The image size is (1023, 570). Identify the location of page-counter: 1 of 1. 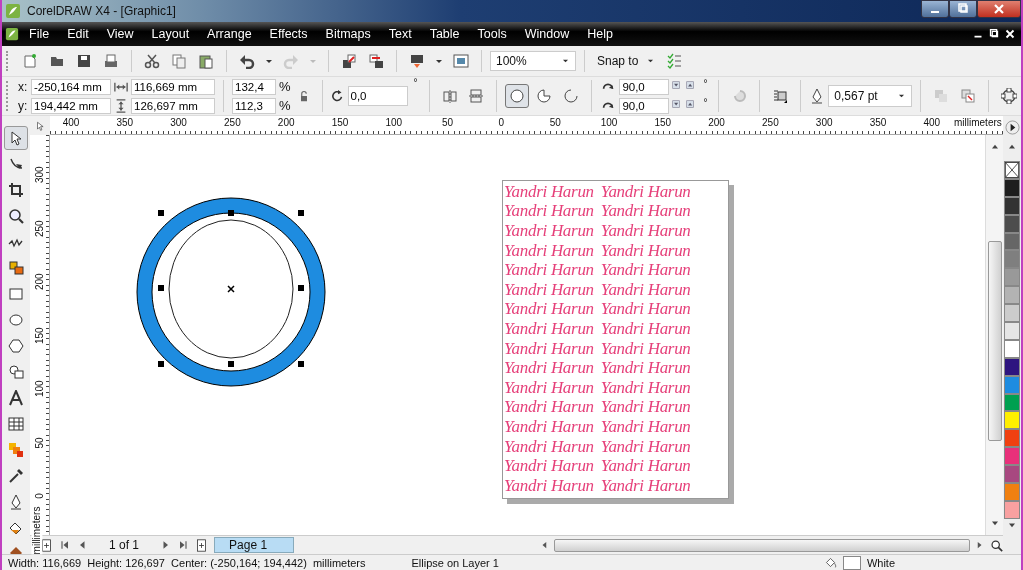
(124, 545).